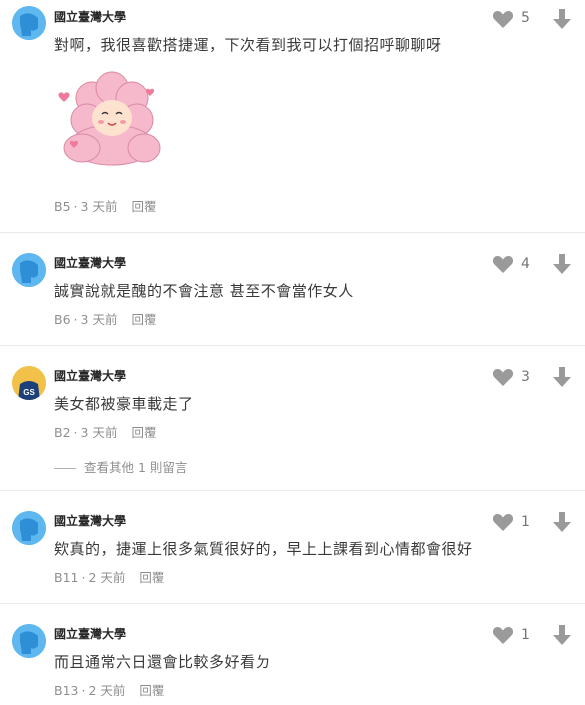 Image resolution: width=585 pixels, height=705 pixels. What do you see at coordinates (163, 662) in the screenshot?
I see `comment-text: 而且通常六日還會比較多好看ㄉ` at bounding box center [163, 662].